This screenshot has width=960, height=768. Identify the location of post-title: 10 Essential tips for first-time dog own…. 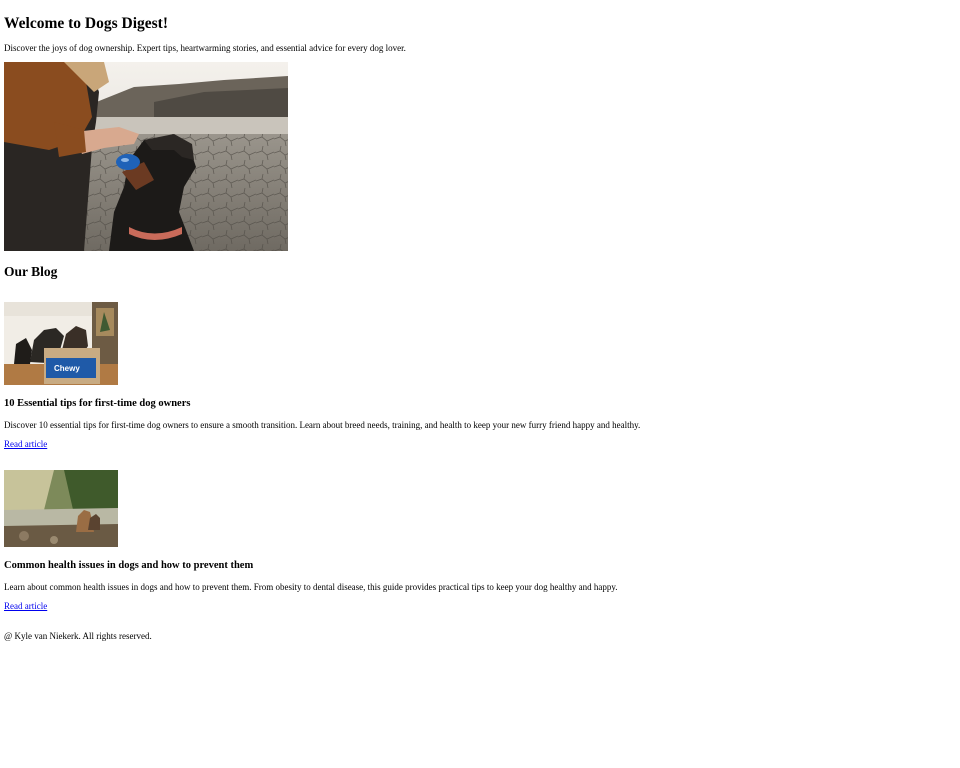
(97, 403).